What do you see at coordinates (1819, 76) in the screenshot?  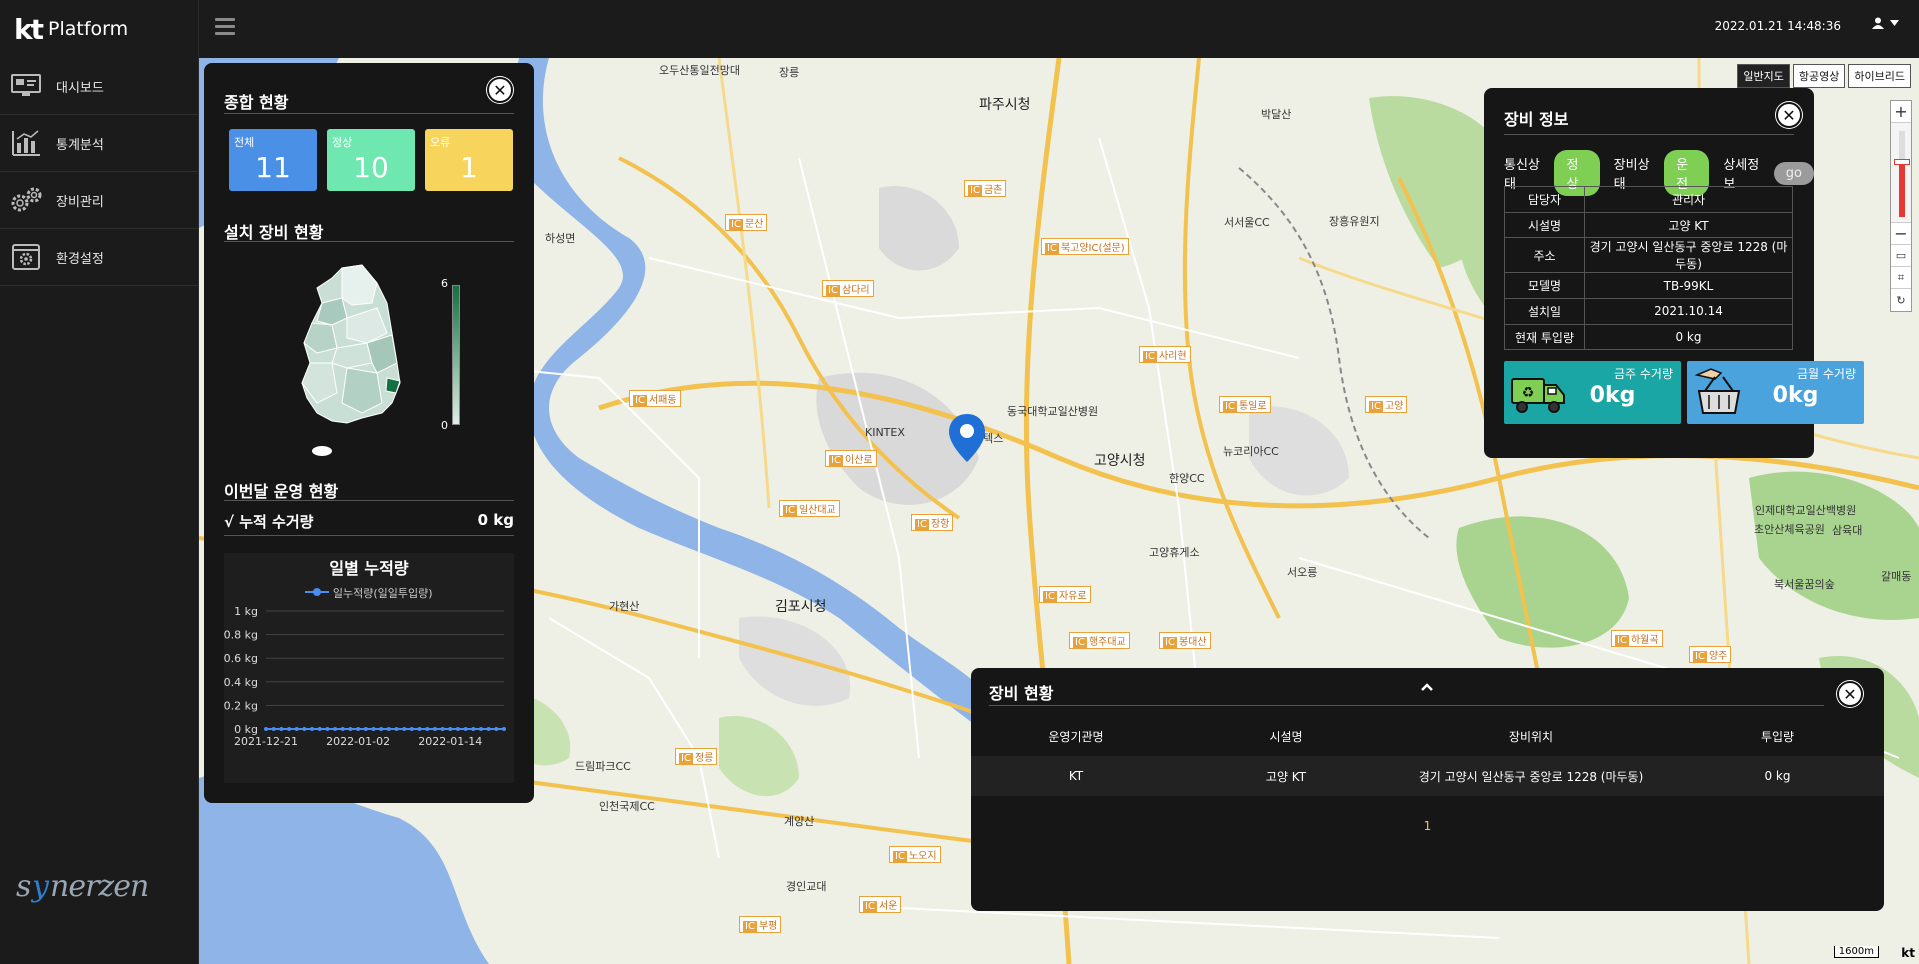 I see `map-type-aerial: 항공영상` at bounding box center [1819, 76].